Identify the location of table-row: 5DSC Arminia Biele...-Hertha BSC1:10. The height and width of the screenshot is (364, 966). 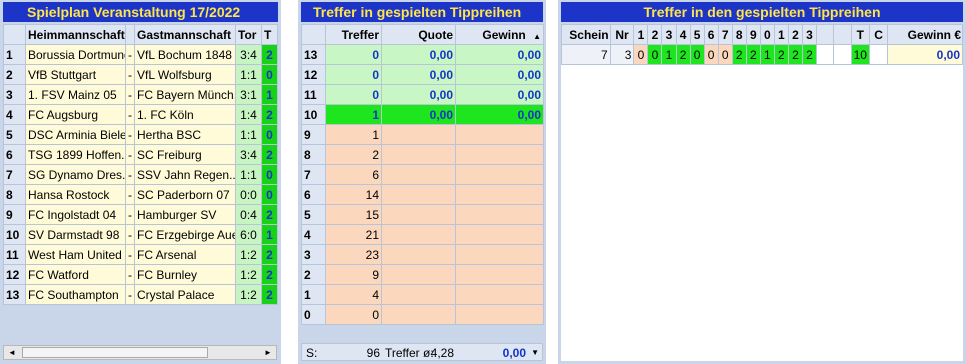
(140, 134).